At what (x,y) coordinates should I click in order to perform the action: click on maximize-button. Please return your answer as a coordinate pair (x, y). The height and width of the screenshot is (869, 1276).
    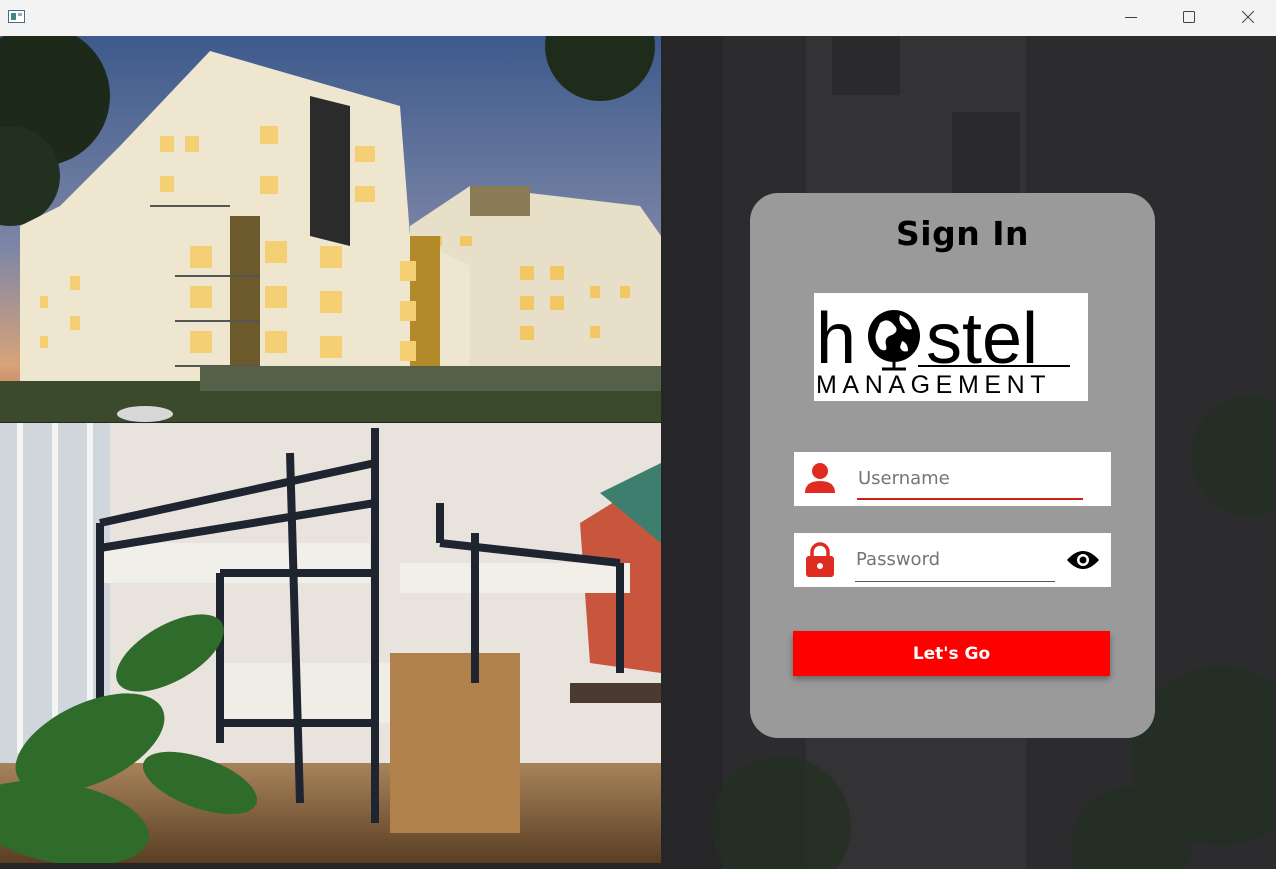
    Looking at the image, I should click on (1189, 17).